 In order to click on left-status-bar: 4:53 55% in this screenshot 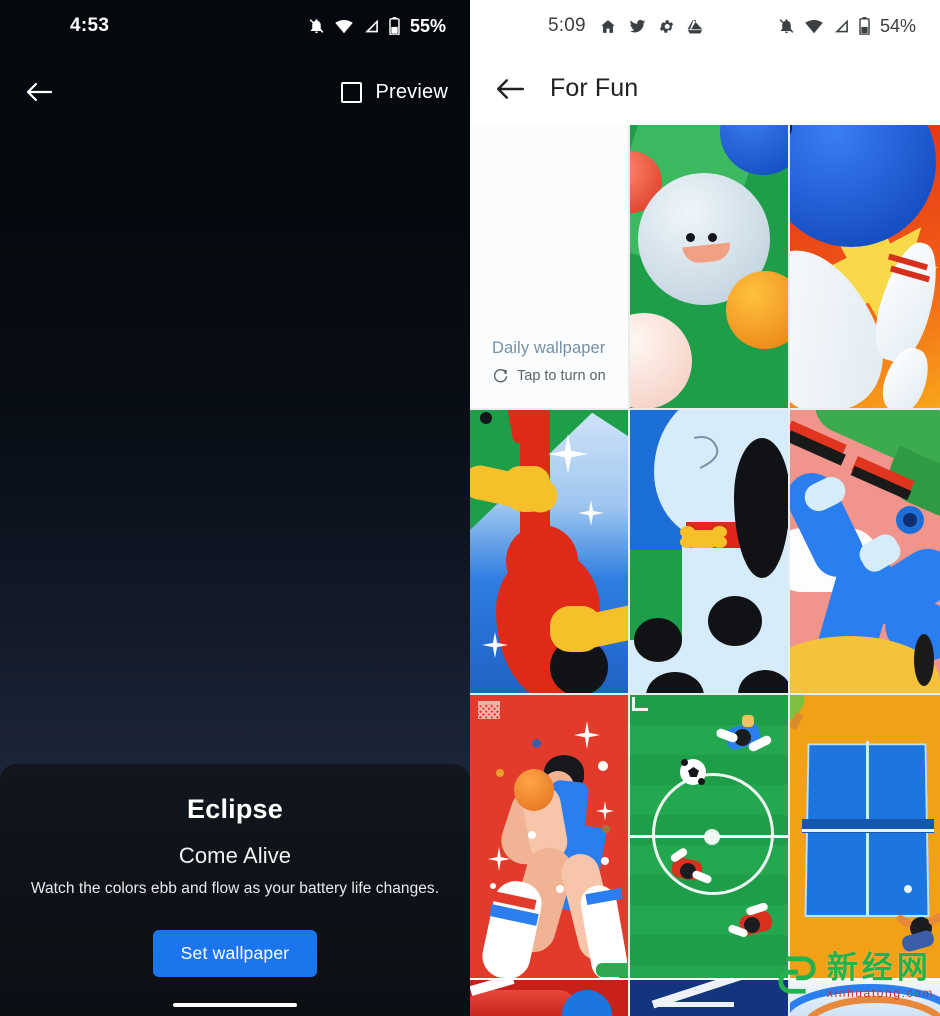, I will do `click(235, 26)`.